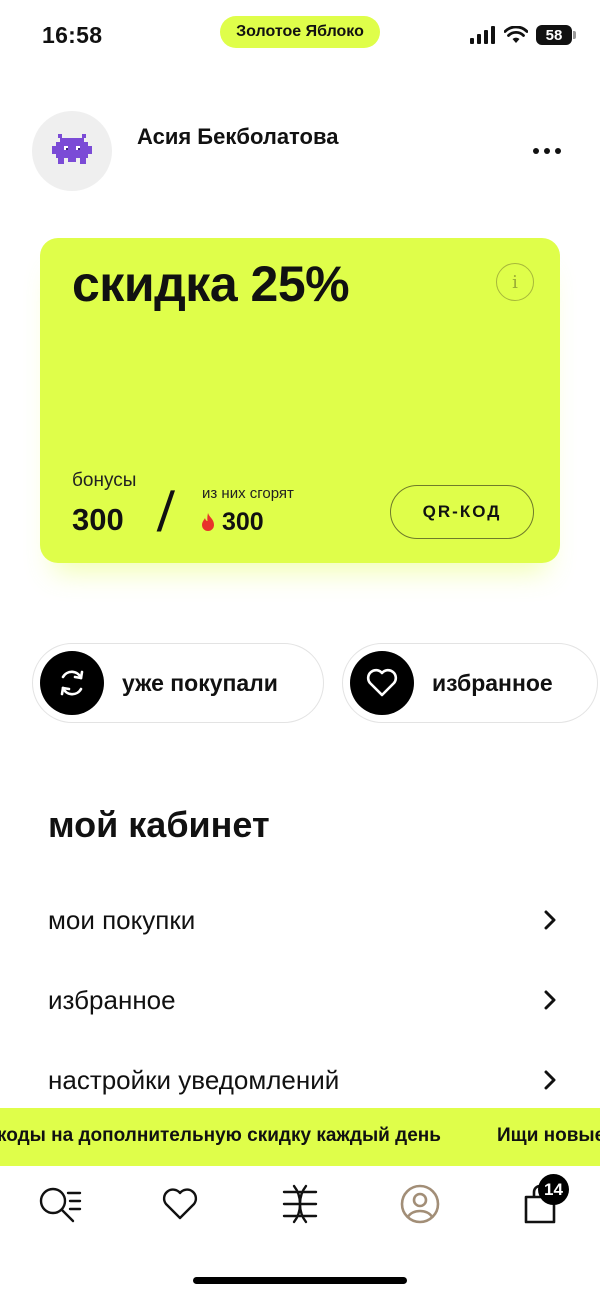 The height and width of the screenshot is (1298, 600). I want to click on favorites-label: избранное, so click(492, 682).